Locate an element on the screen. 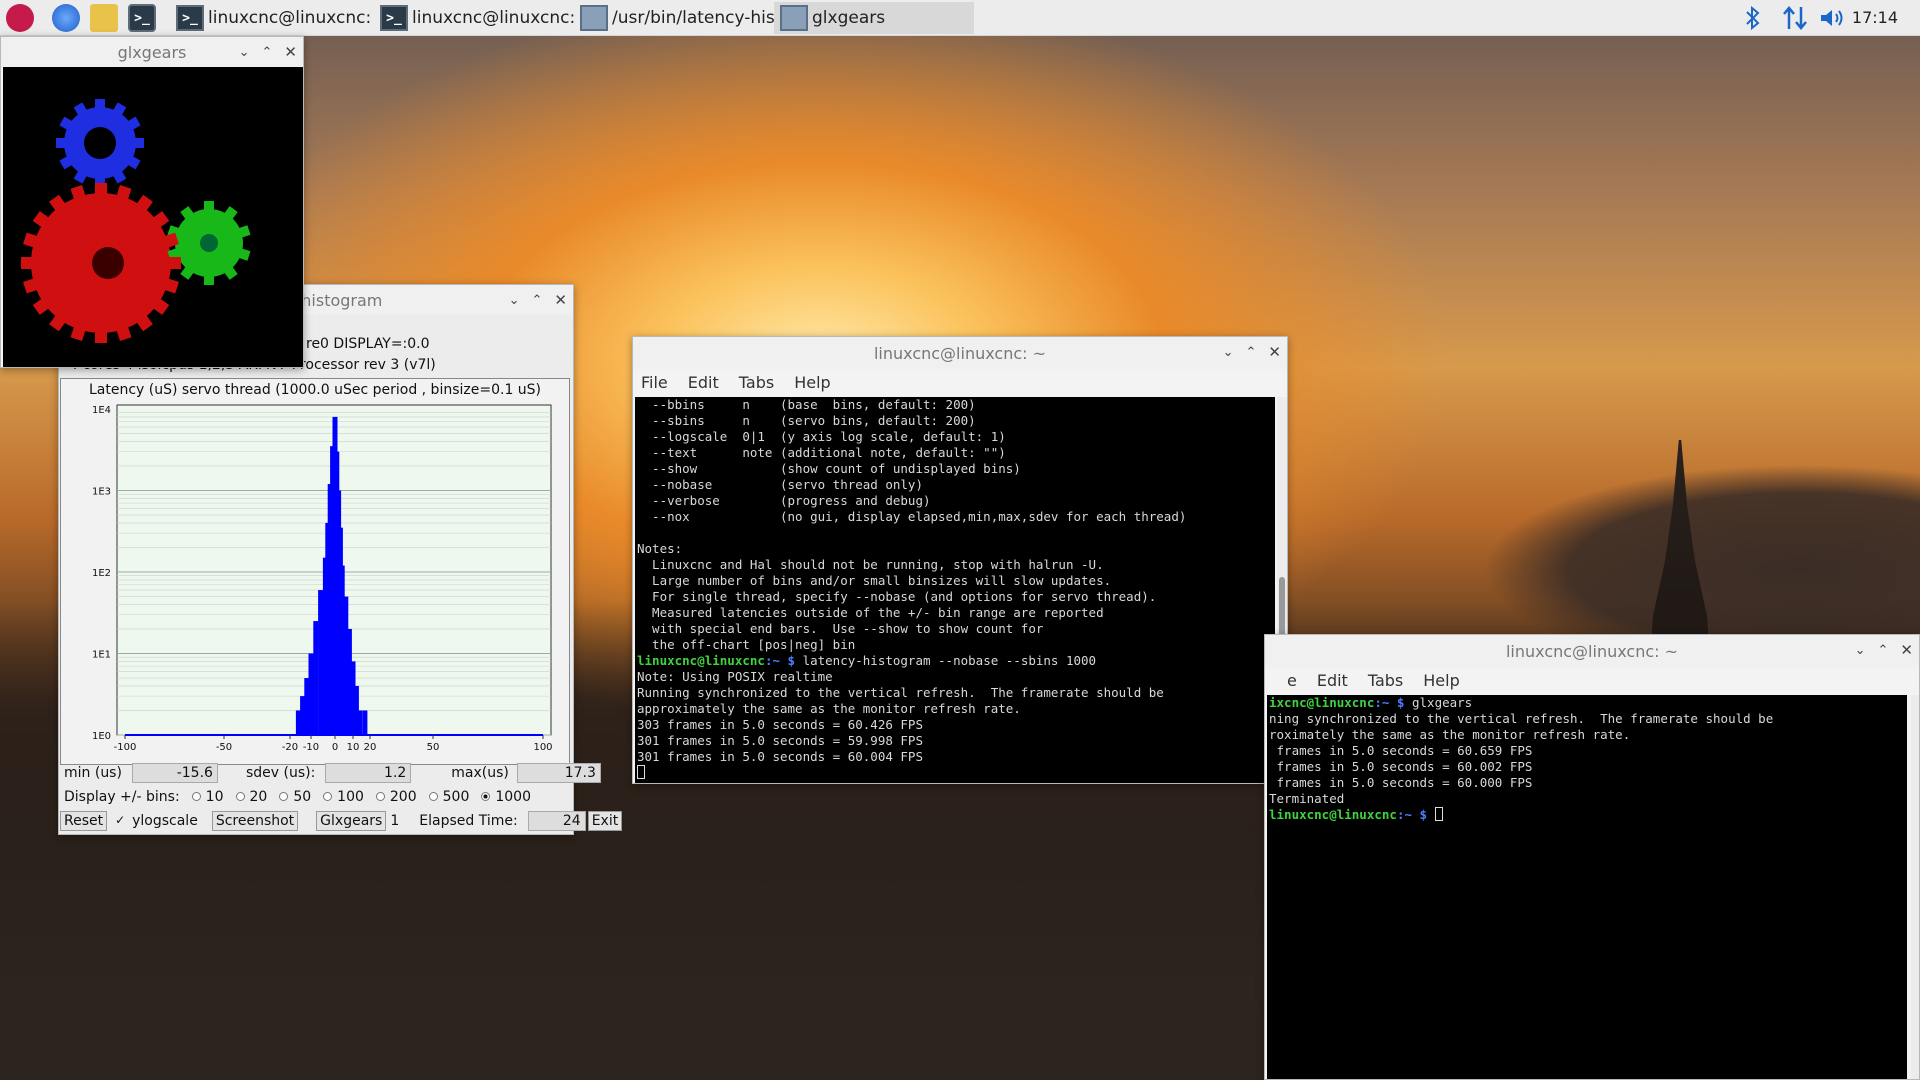  scrollbar is located at coordinates (1915, 887).